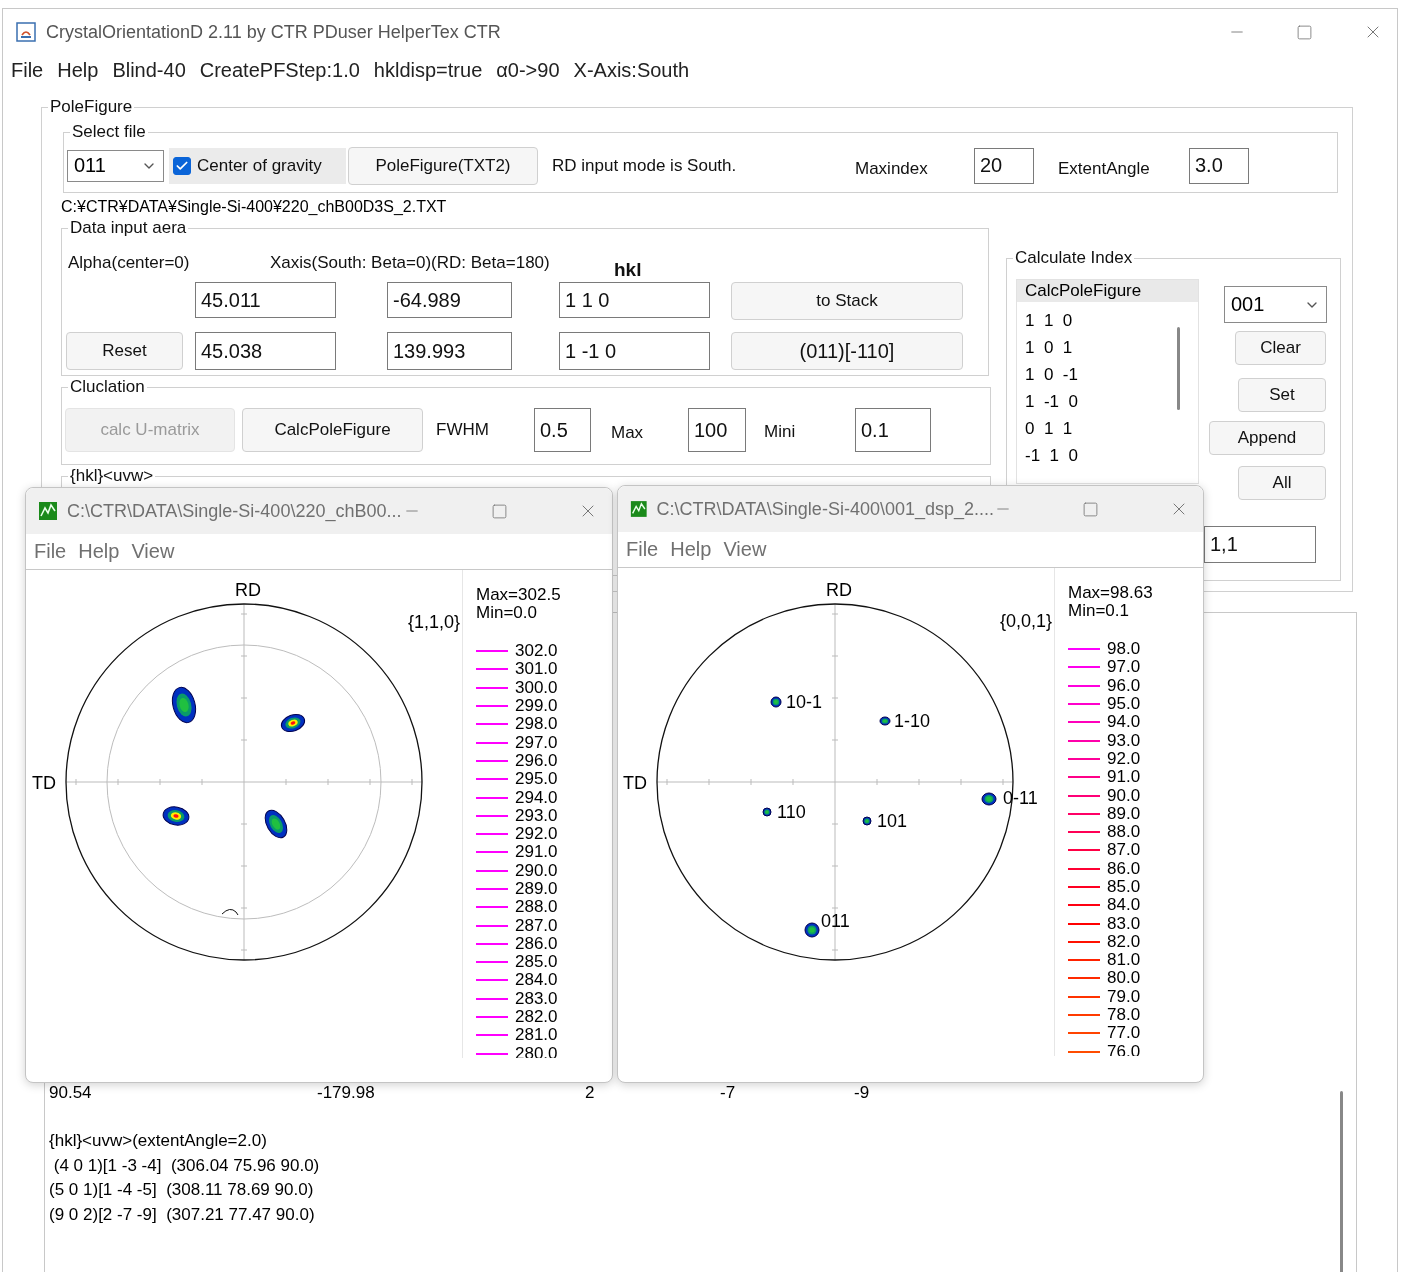 The height and width of the screenshot is (1272, 1402). What do you see at coordinates (182, 165) in the screenshot?
I see `checkbox` at bounding box center [182, 165].